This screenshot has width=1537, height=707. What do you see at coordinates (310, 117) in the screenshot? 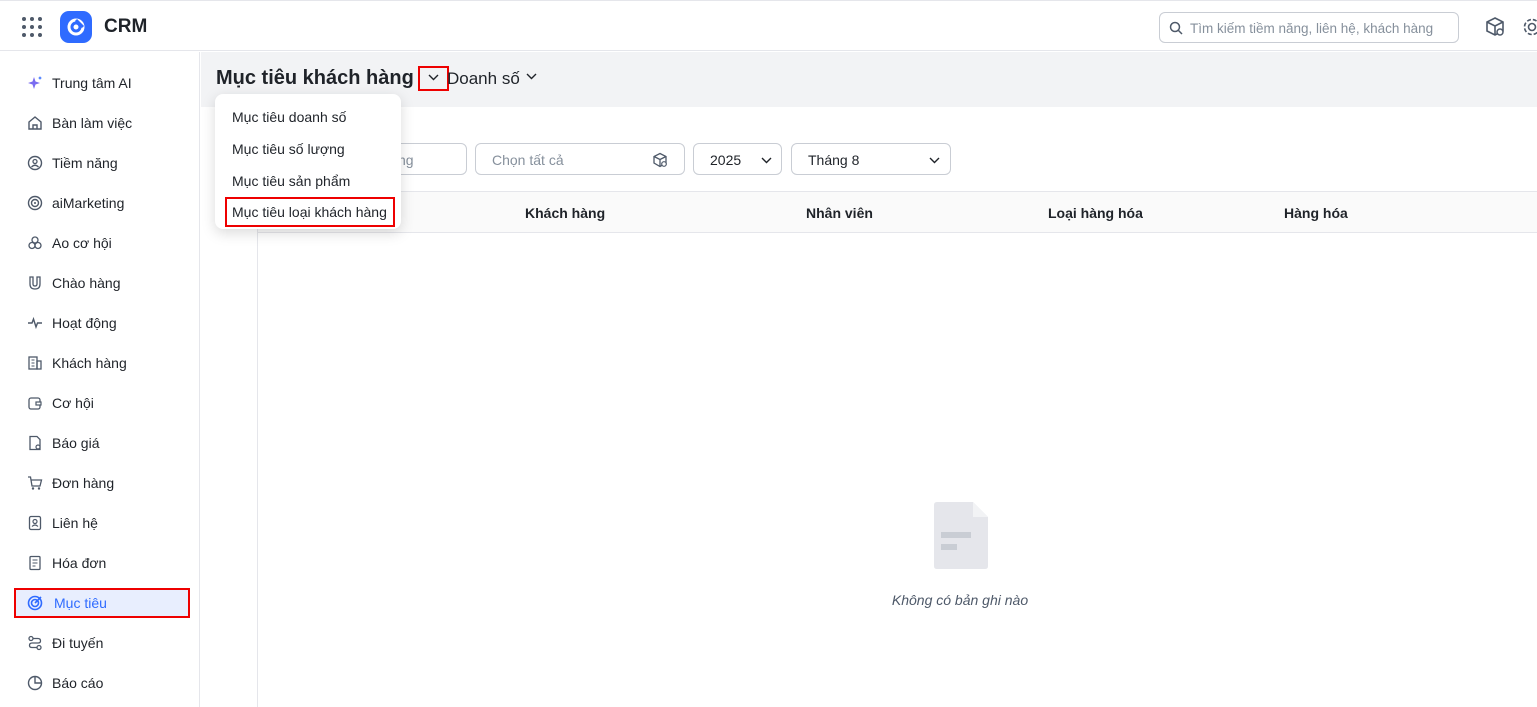
I see `menu-item-muc-tieu-doanh-so: Mục tiêu doanh số` at bounding box center [310, 117].